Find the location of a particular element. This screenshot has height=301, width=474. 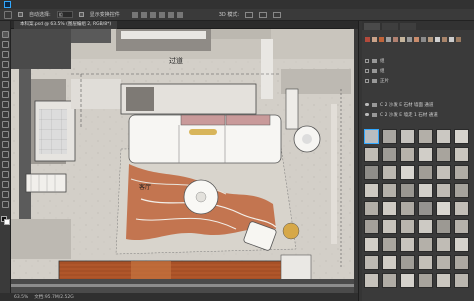

brush-tool-icon is located at coordinates (5, 104).